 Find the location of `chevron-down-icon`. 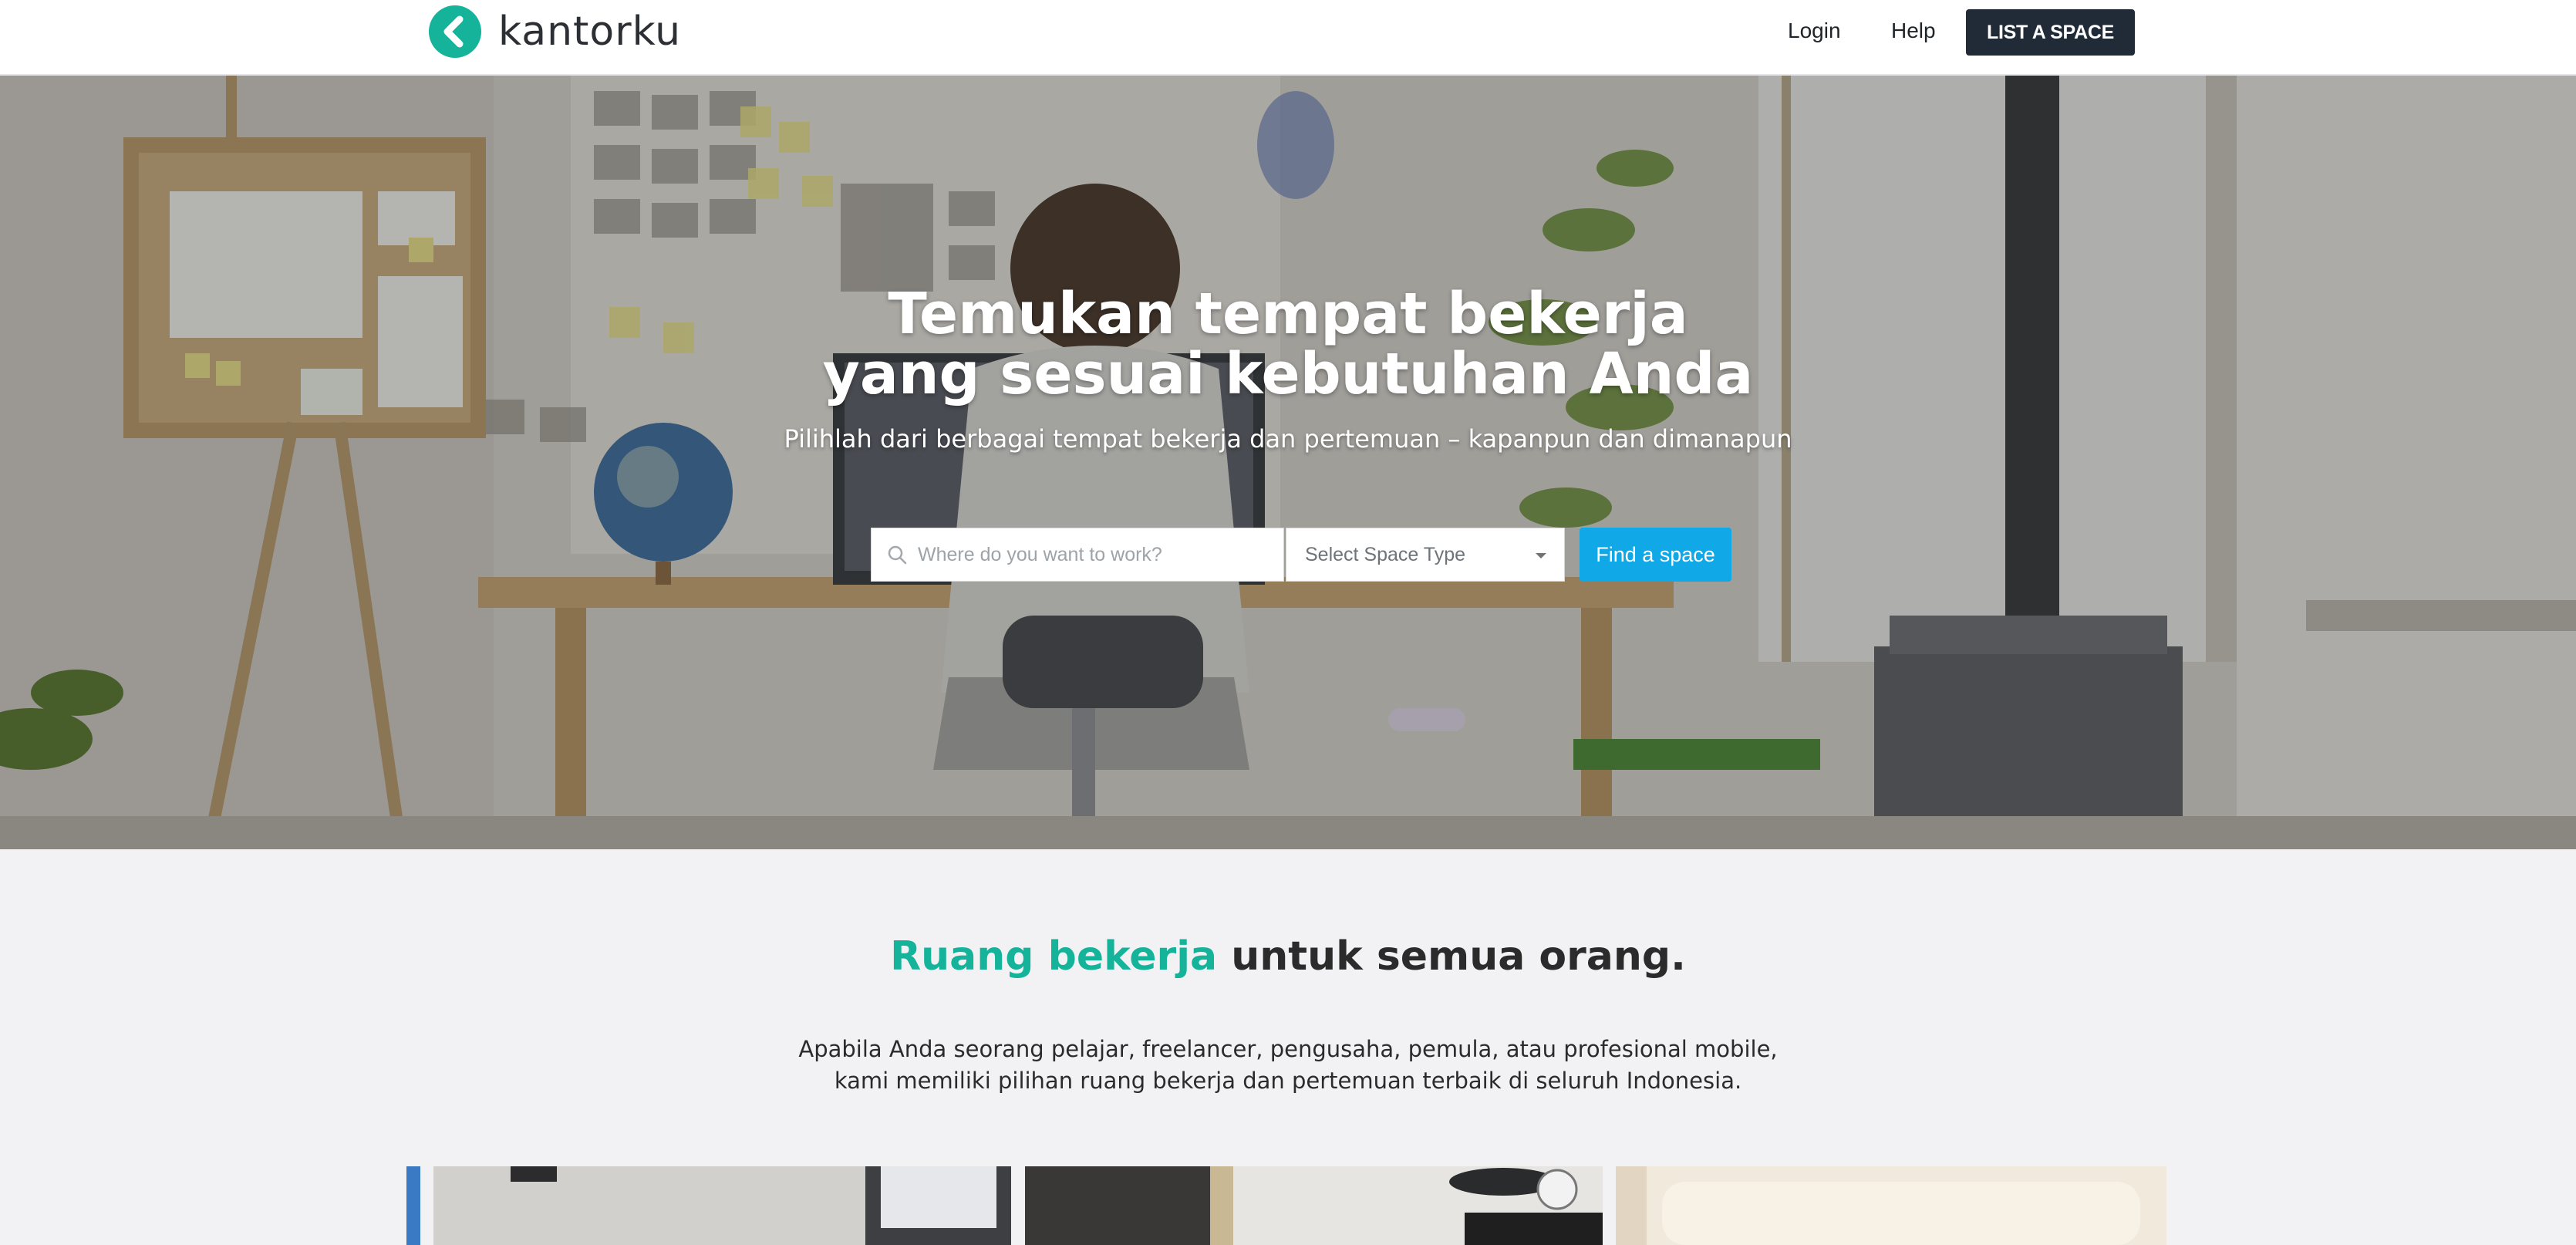

chevron-down-icon is located at coordinates (1541, 555).